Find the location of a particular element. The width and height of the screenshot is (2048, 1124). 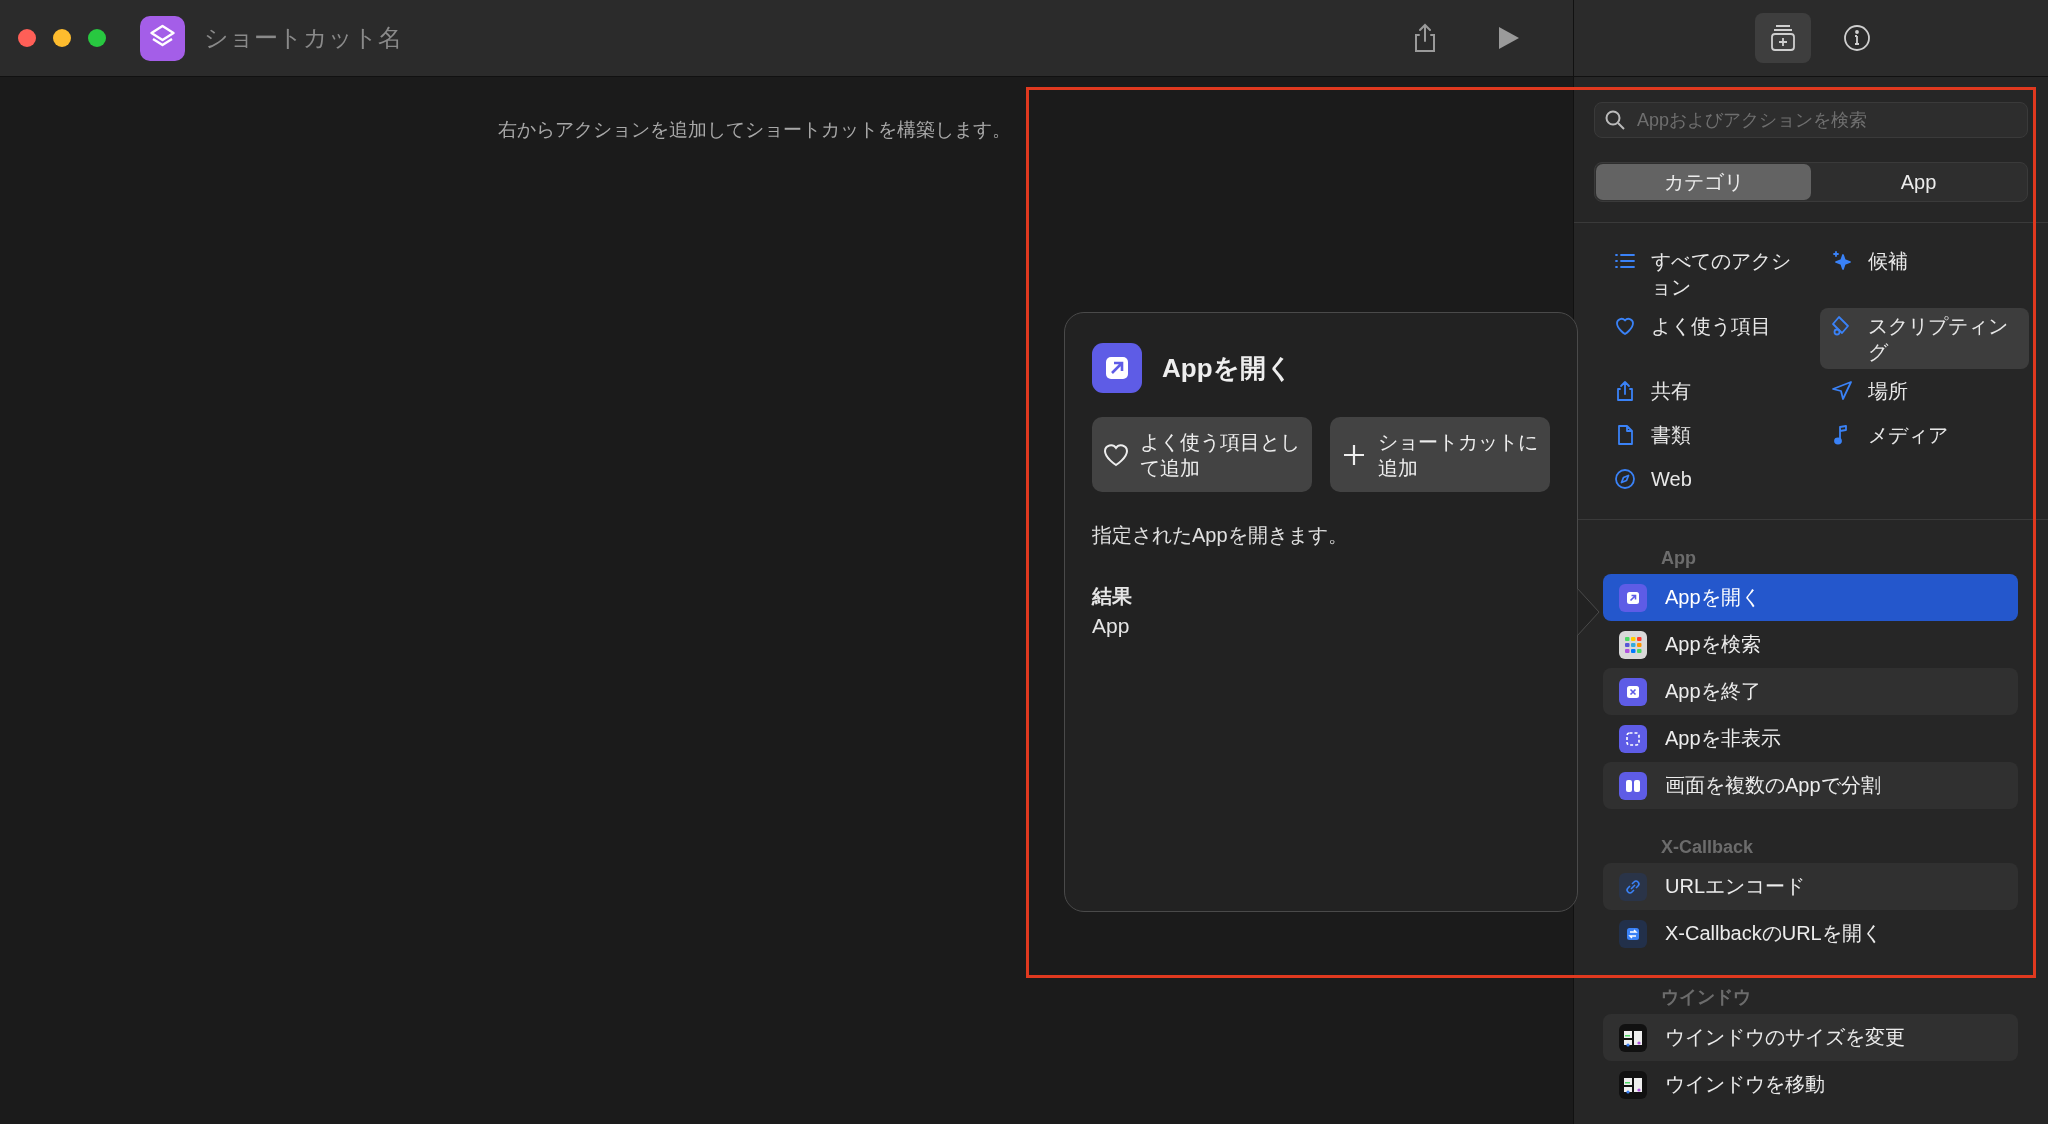

category-item: 場所 is located at coordinates (1924, 393).